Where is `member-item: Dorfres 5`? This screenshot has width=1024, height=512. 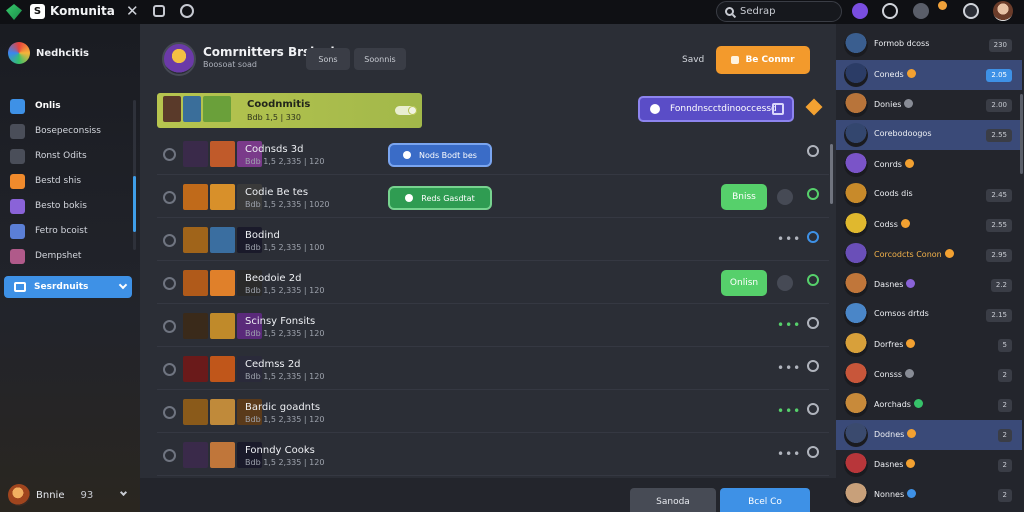 member-item: Dorfres 5 is located at coordinates (929, 345).